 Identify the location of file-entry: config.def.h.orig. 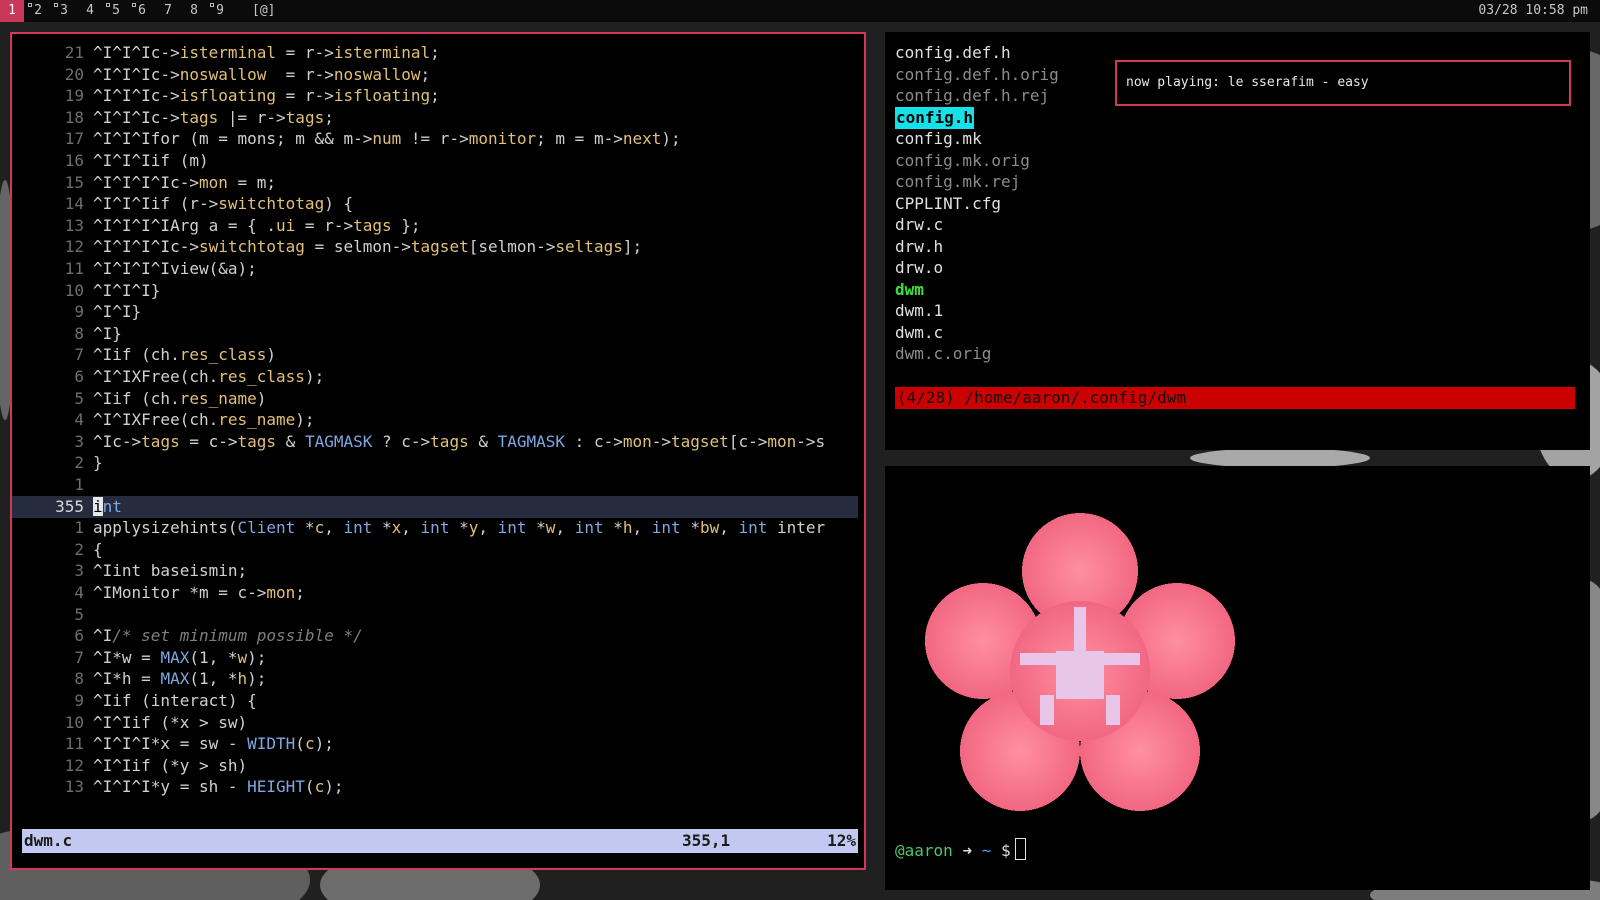
(977, 75).